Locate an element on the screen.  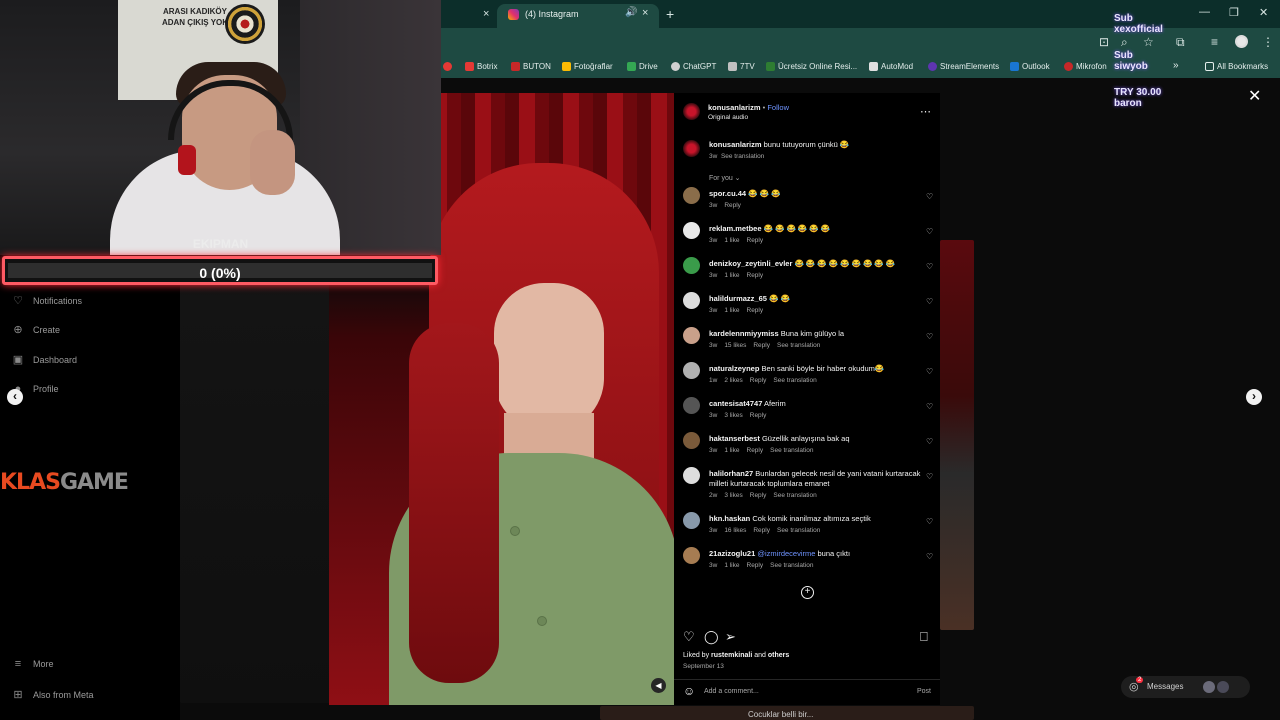
new-tab-button: + is located at coordinates (670, 14).